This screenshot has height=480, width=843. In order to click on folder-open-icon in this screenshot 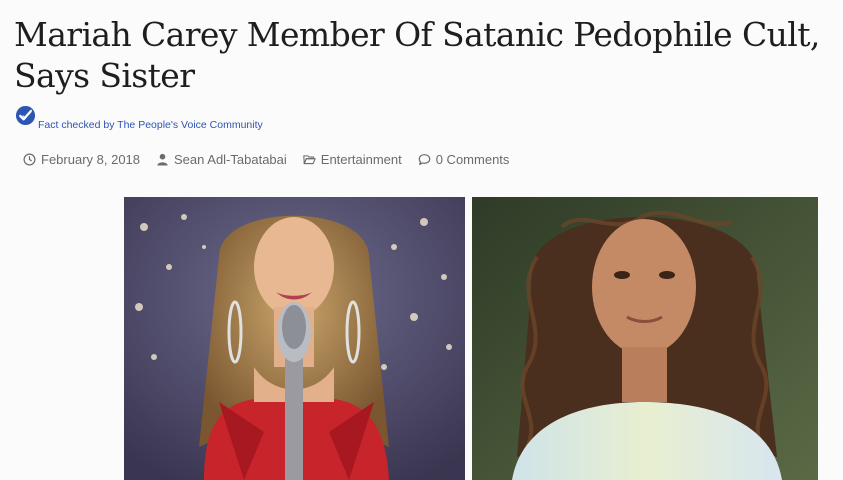, I will do `click(309, 160)`.